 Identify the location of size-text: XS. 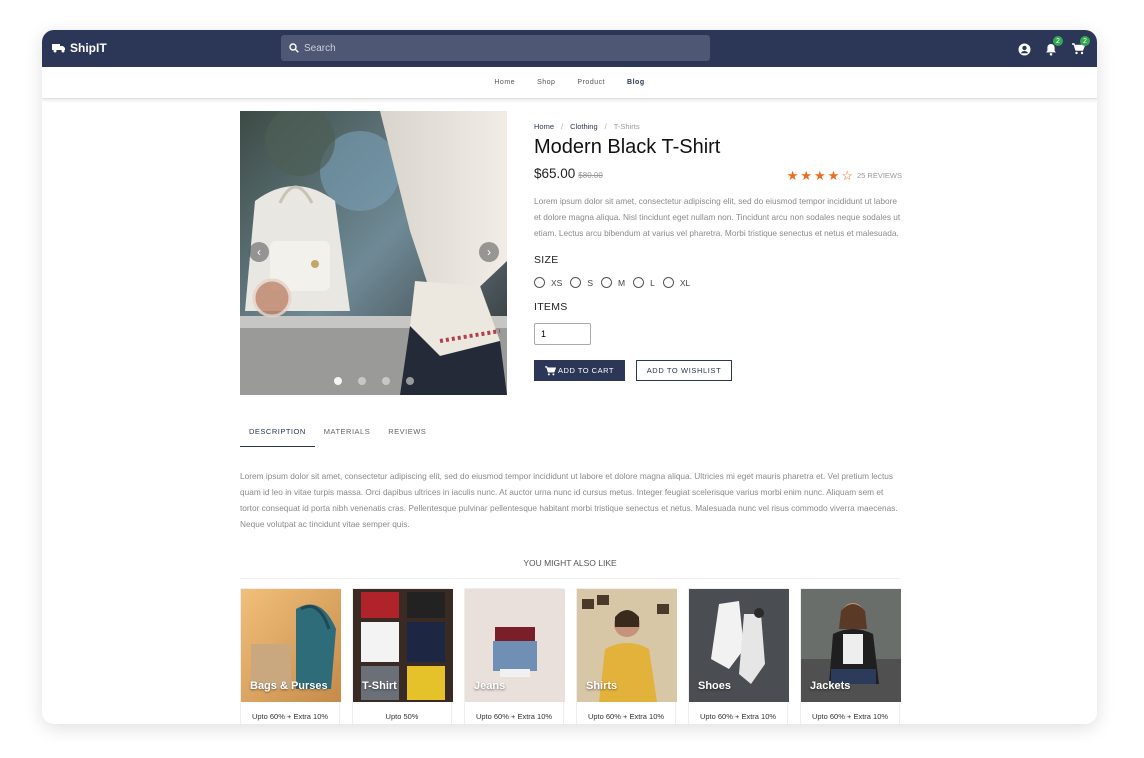
(557, 282).